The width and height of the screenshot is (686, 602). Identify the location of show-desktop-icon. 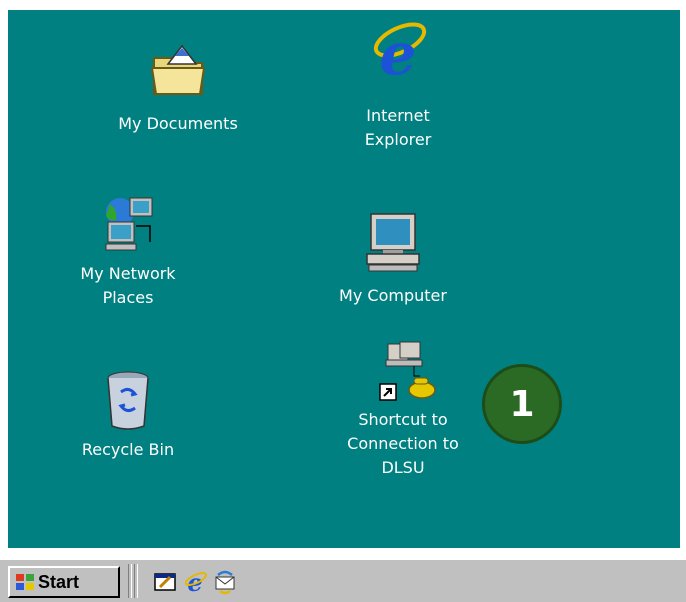
(165, 582).